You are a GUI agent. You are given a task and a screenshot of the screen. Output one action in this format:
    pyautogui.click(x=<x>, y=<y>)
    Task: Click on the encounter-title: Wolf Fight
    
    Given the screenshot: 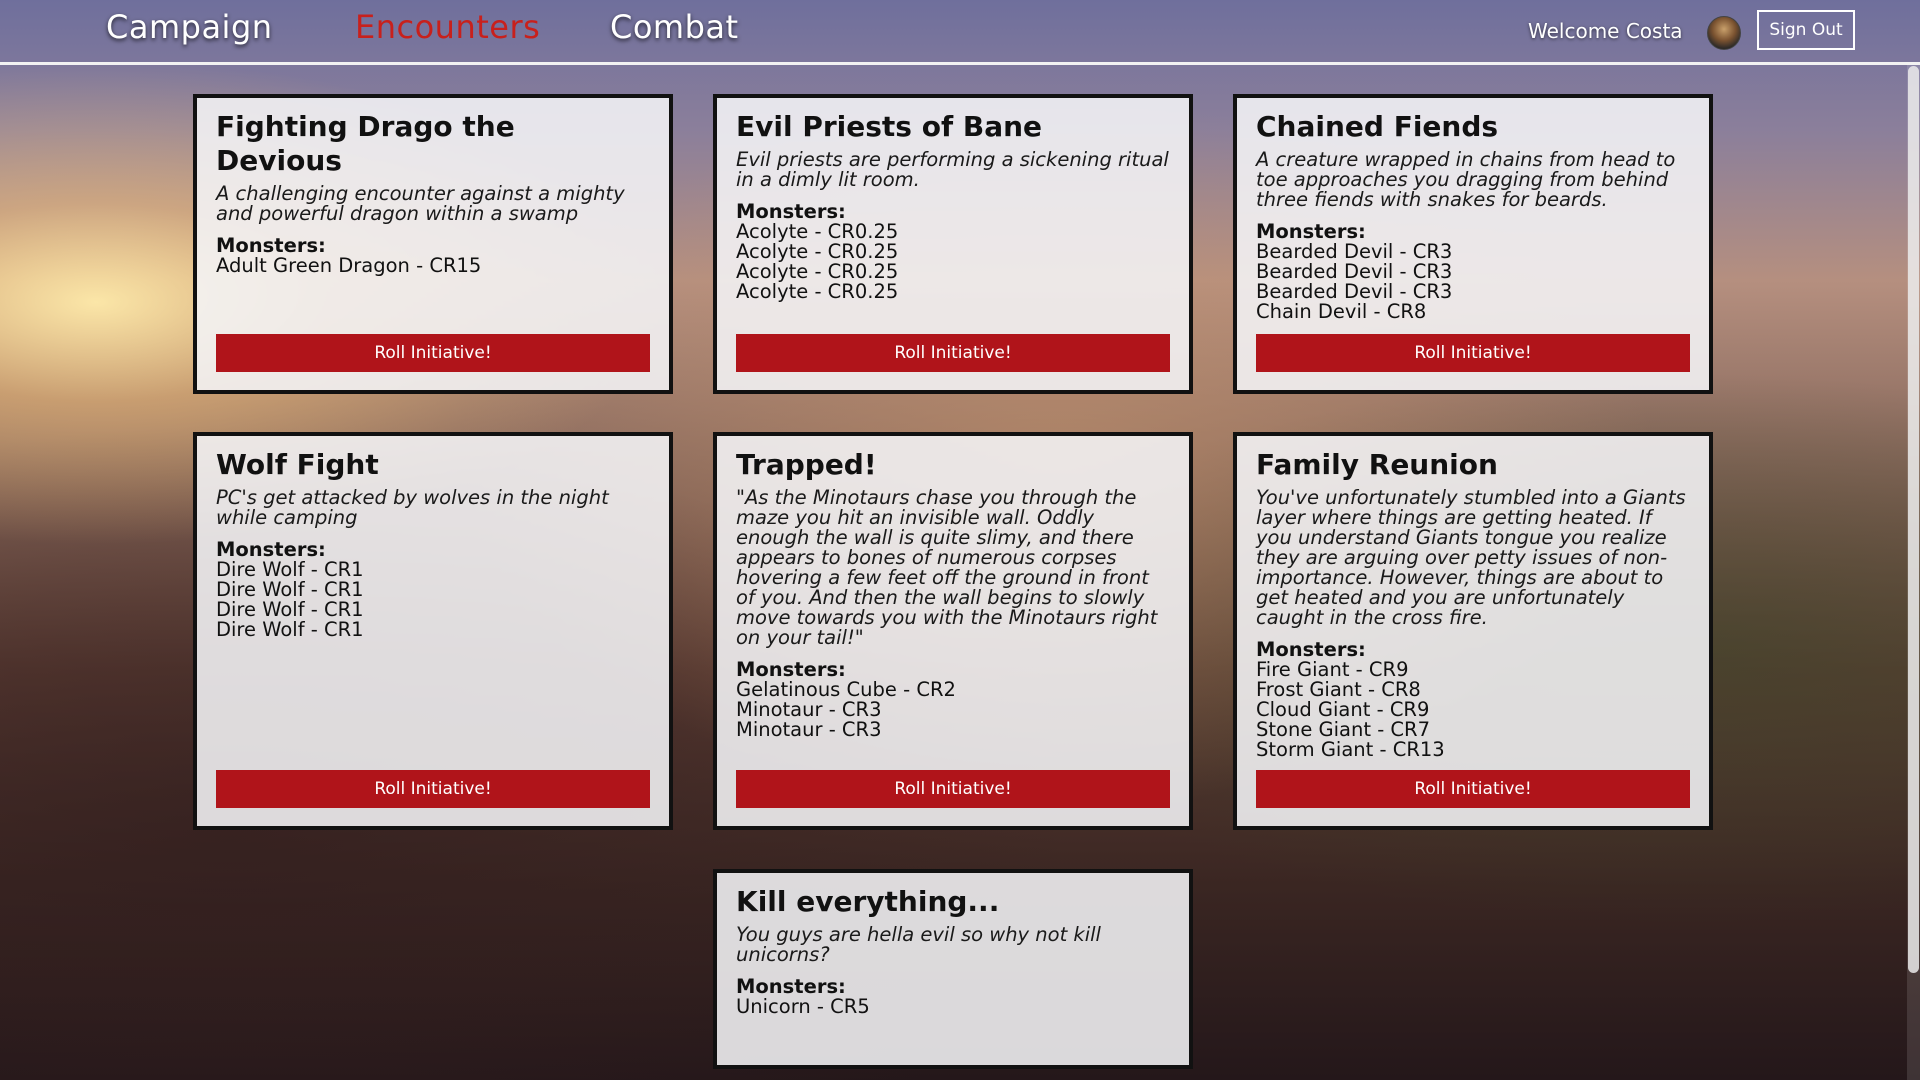 What is the action you would take?
    pyautogui.click(x=297, y=464)
    